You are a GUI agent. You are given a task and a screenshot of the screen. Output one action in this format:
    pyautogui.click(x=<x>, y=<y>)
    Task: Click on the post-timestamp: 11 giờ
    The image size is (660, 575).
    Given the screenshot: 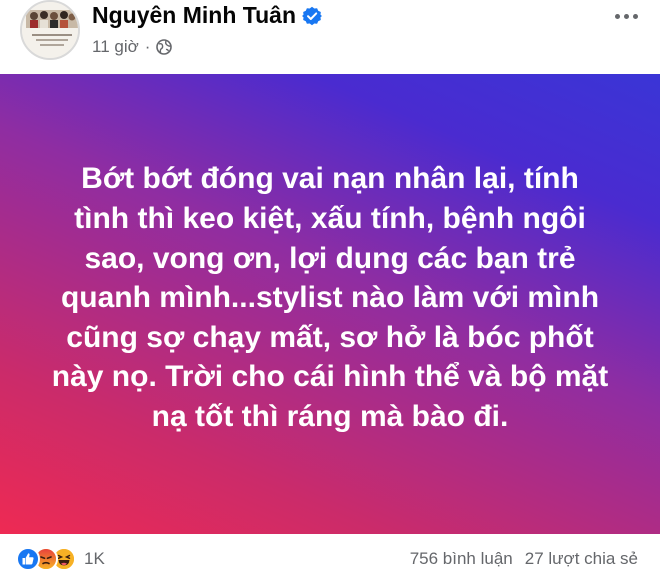 What is the action you would take?
    pyautogui.click(x=115, y=47)
    